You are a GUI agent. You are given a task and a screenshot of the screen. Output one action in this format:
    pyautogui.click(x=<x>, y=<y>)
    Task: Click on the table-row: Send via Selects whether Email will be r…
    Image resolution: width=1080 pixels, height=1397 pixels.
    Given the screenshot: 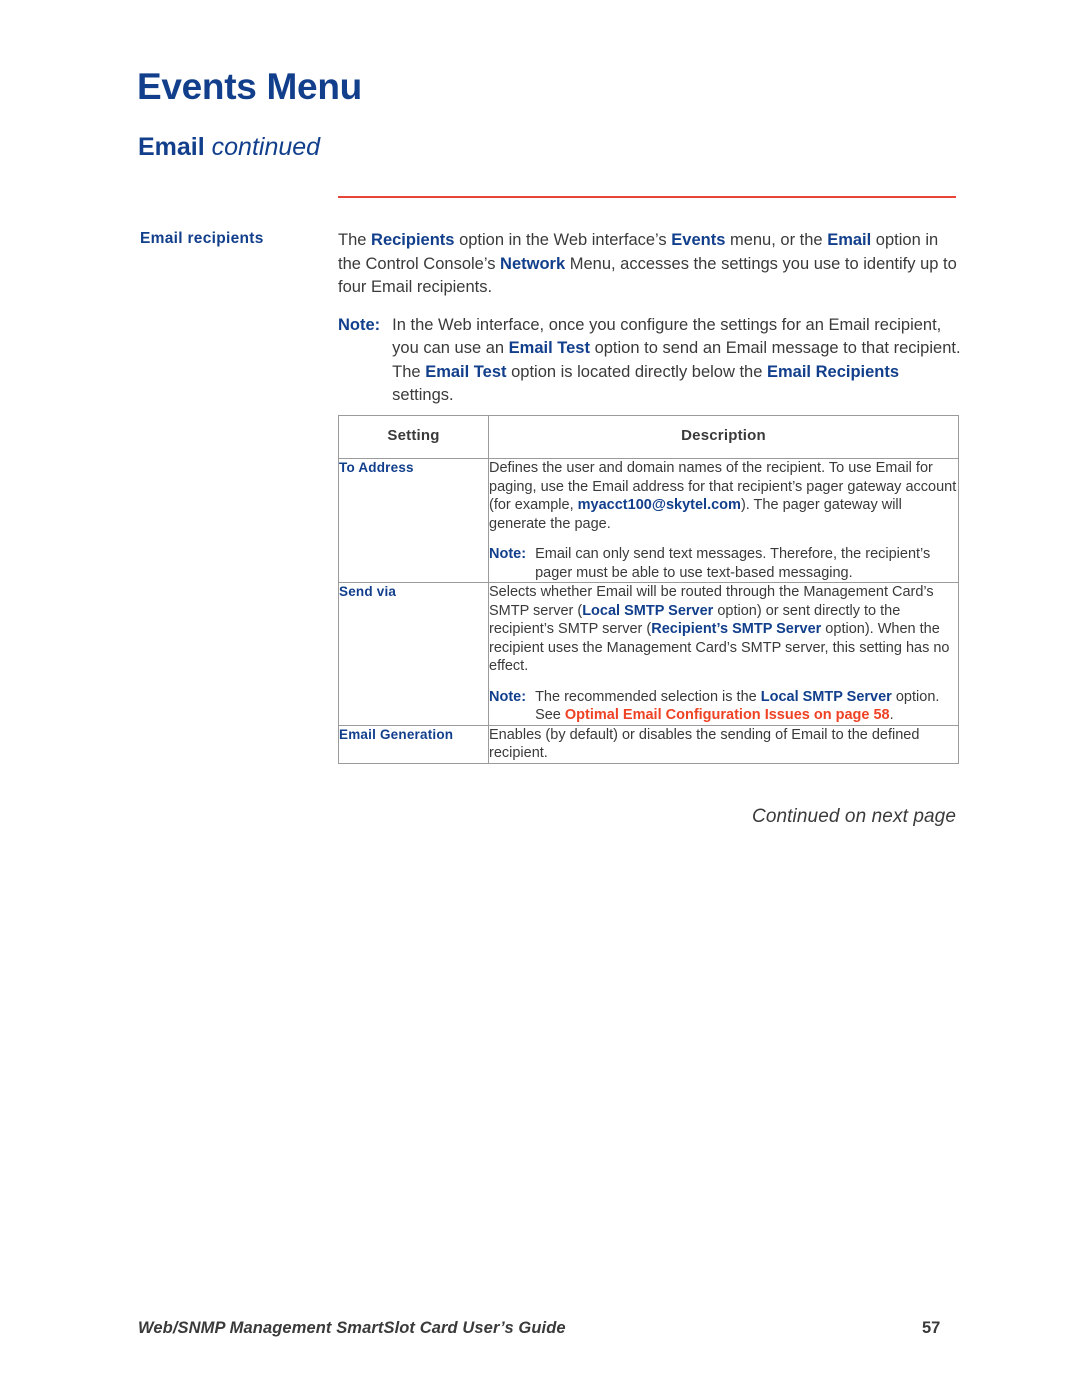 What is the action you would take?
    pyautogui.click(x=648, y=654)
    